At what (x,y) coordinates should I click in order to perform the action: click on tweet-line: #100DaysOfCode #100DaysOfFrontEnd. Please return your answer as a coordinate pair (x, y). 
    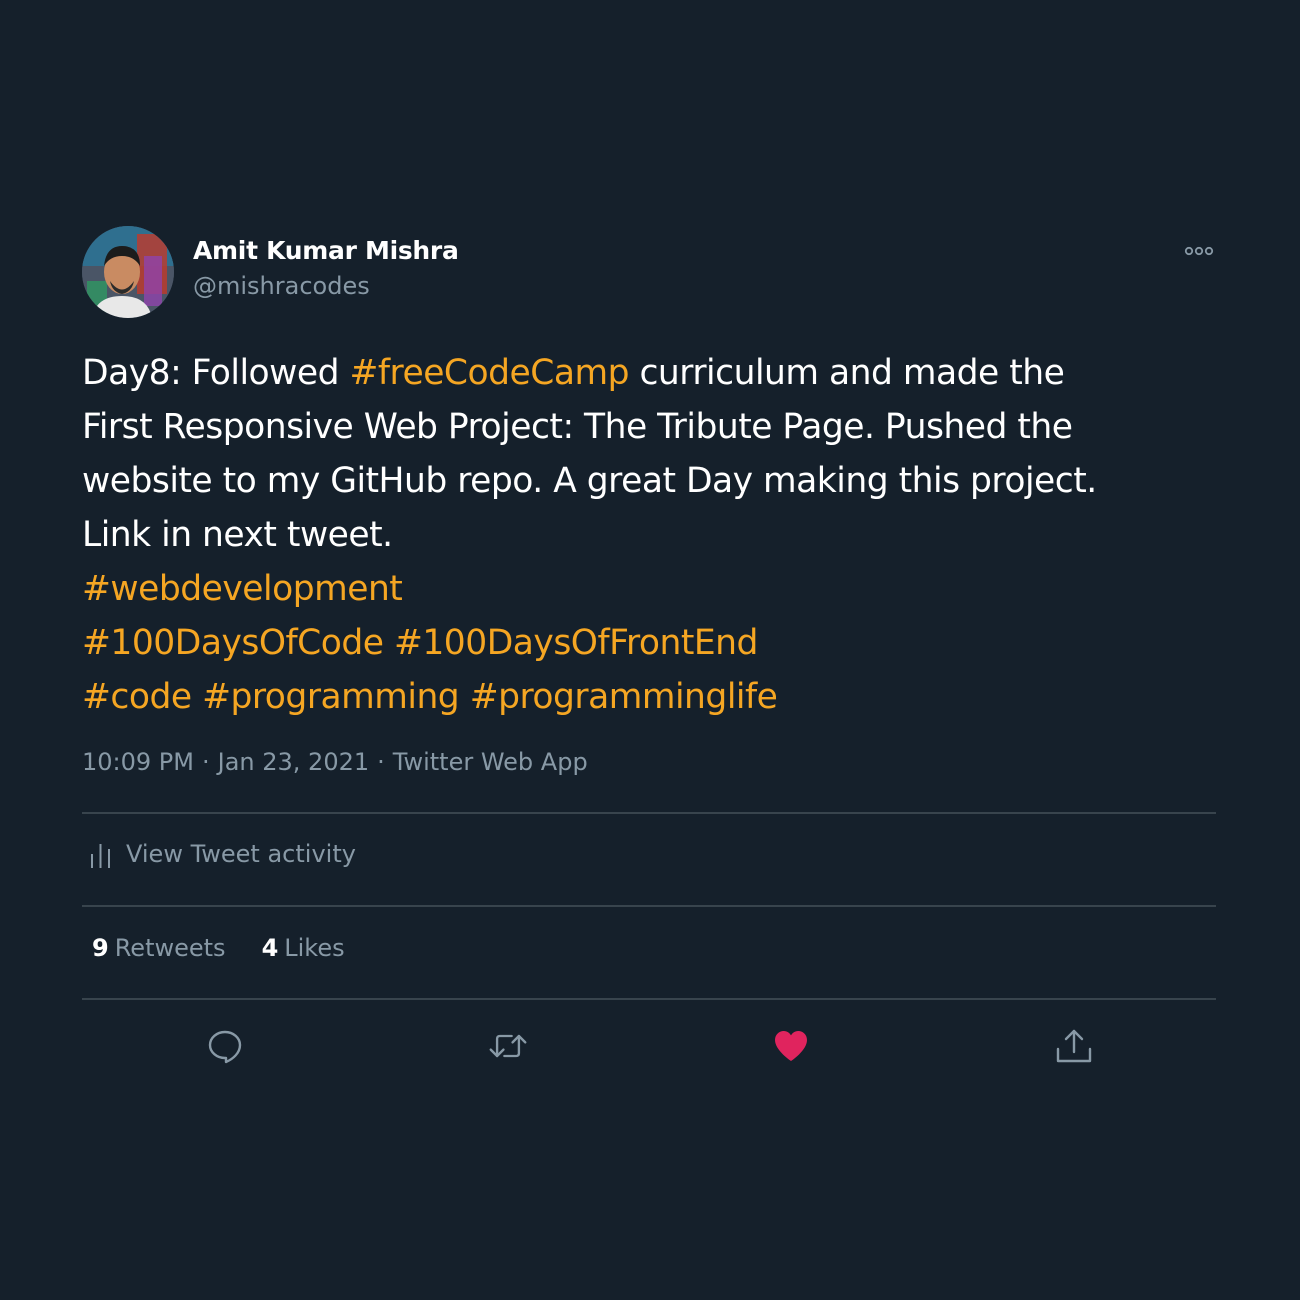
    Looking at the image, I should click on (649, 643).